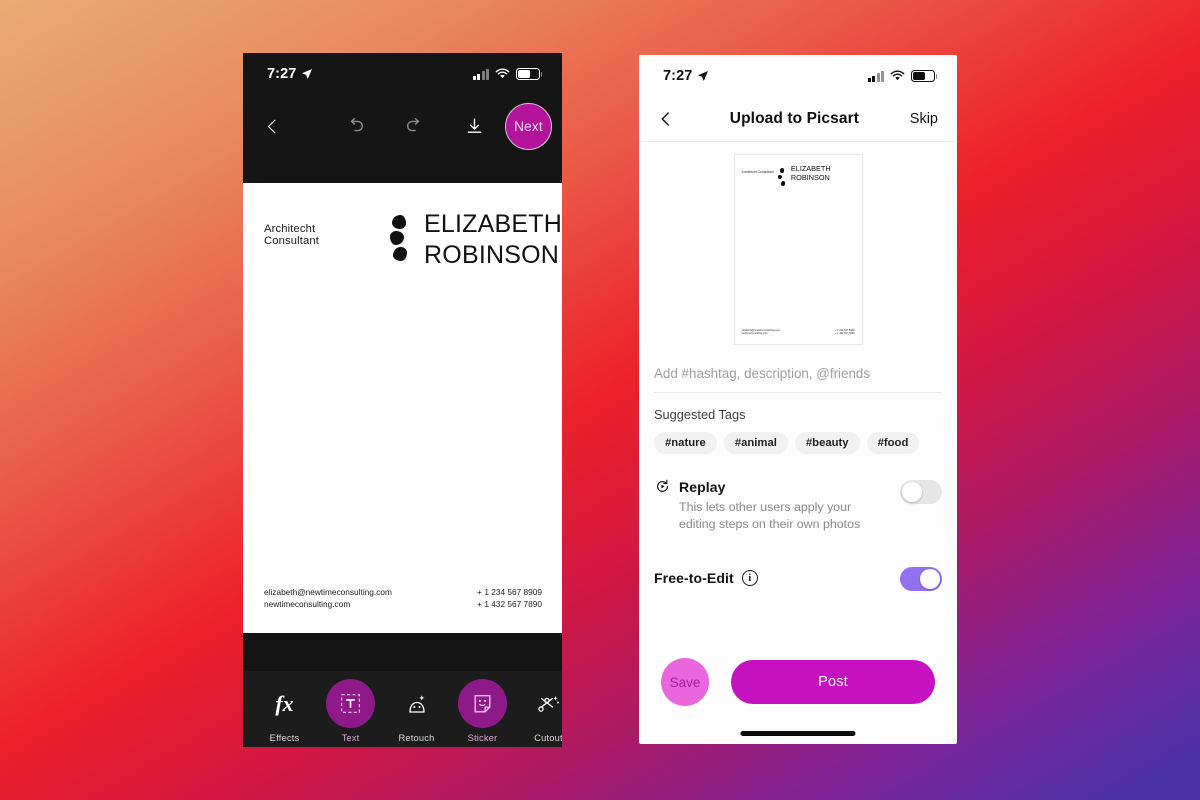  What do you see at coordinates (474, 126) in the screenshot?
I see `download-button` at bounding box center [474, 126].